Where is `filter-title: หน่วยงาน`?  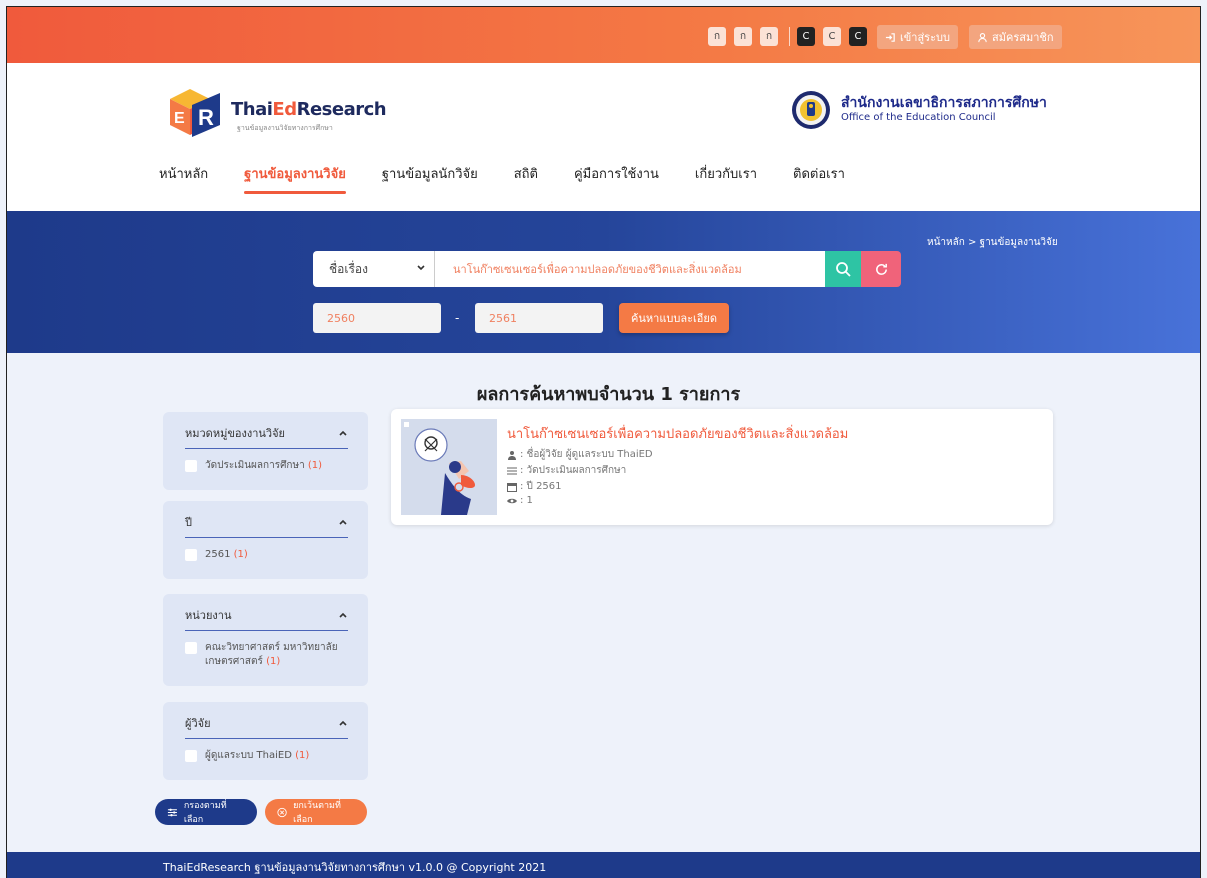 filter-title: หน่วยงาน is located at coordinates (208, 615).